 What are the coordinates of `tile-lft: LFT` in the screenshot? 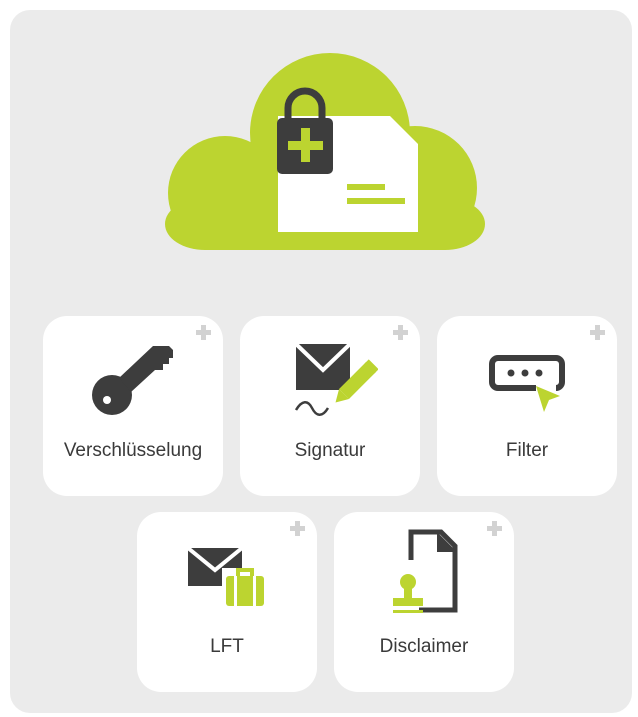 It's located at (227, 602).